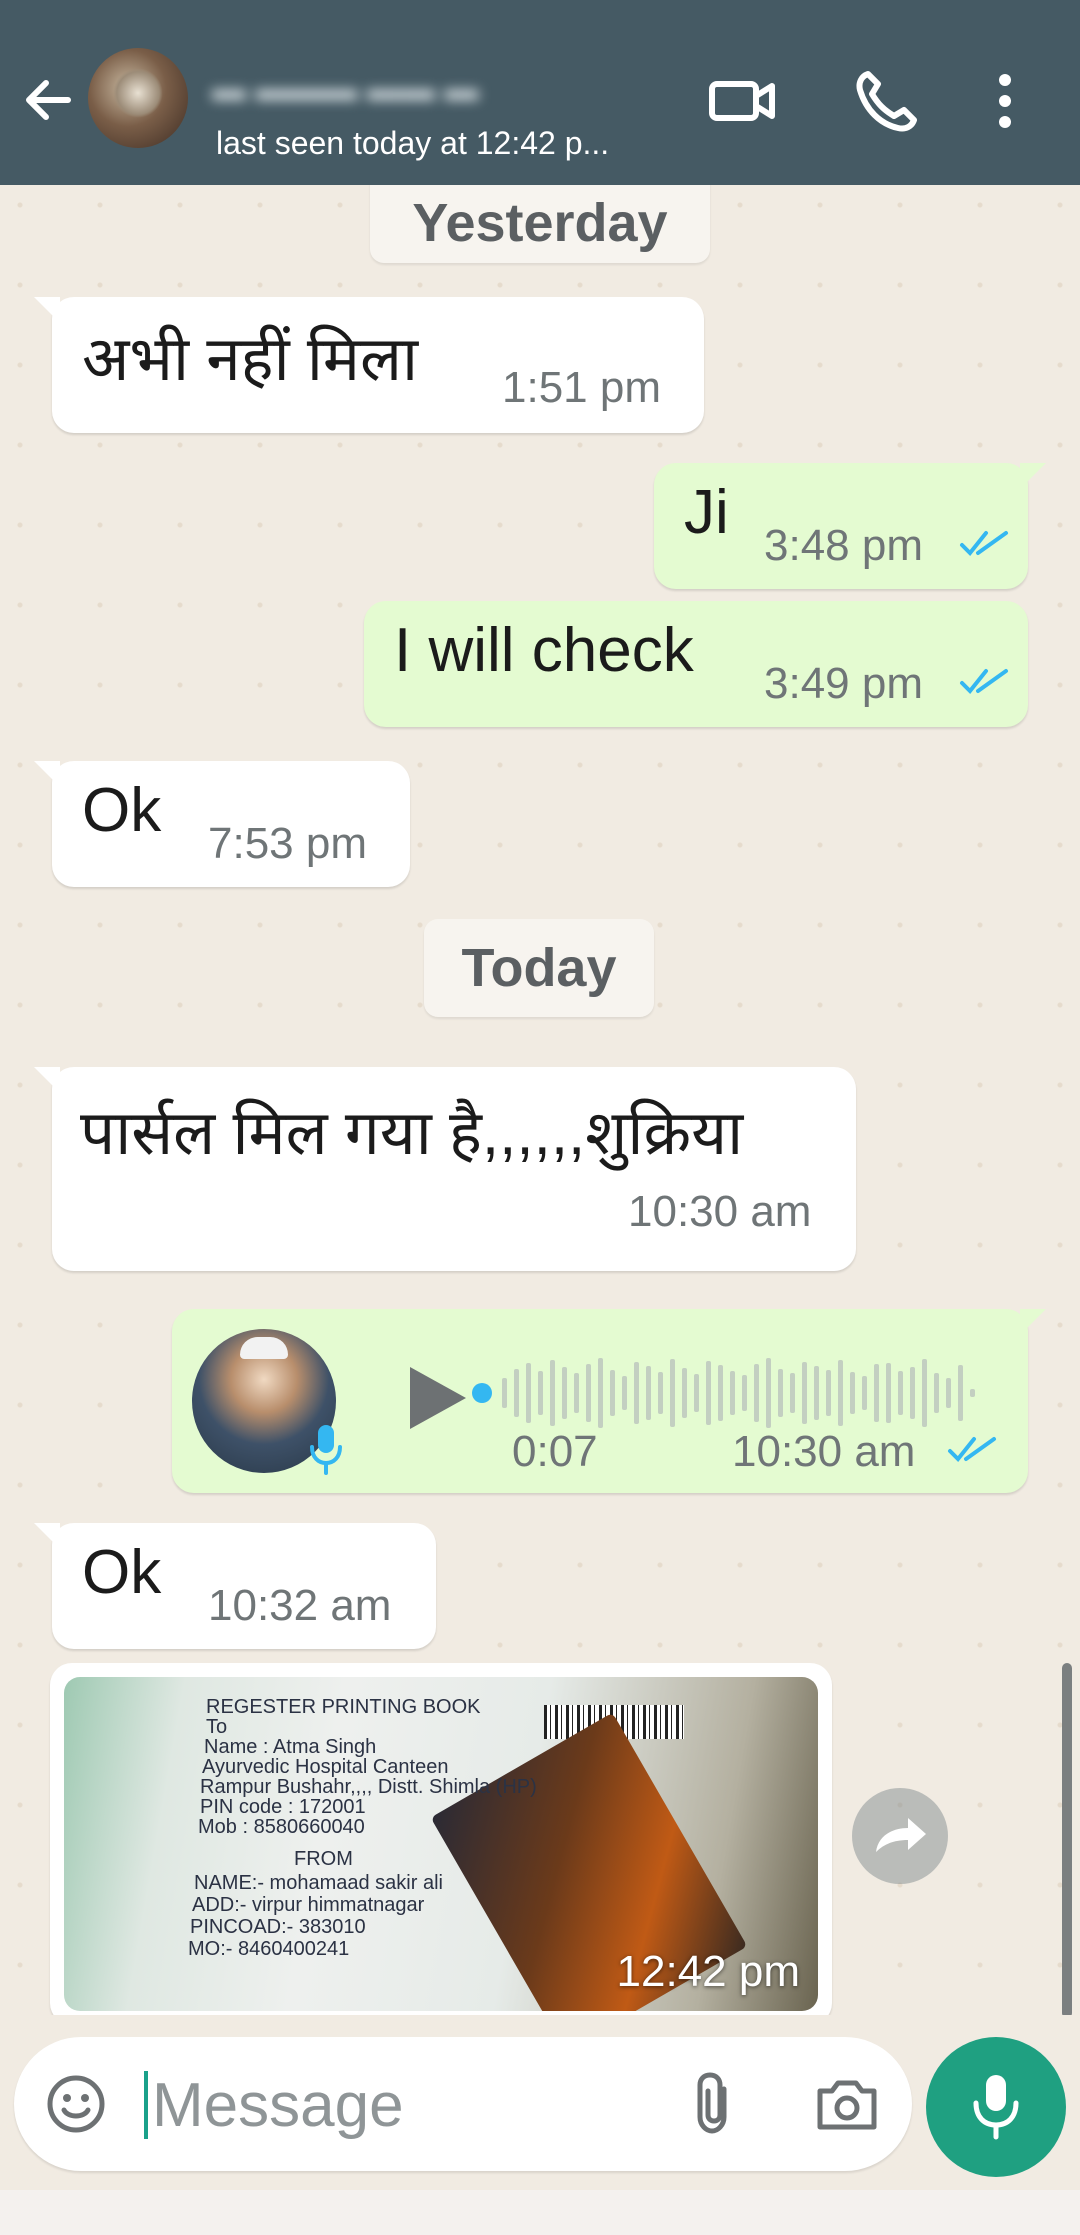  Describe the element at coordinates (278, 1927) in the screenshot. I see `photo-text: PINCOAD:- 383010` at that location.